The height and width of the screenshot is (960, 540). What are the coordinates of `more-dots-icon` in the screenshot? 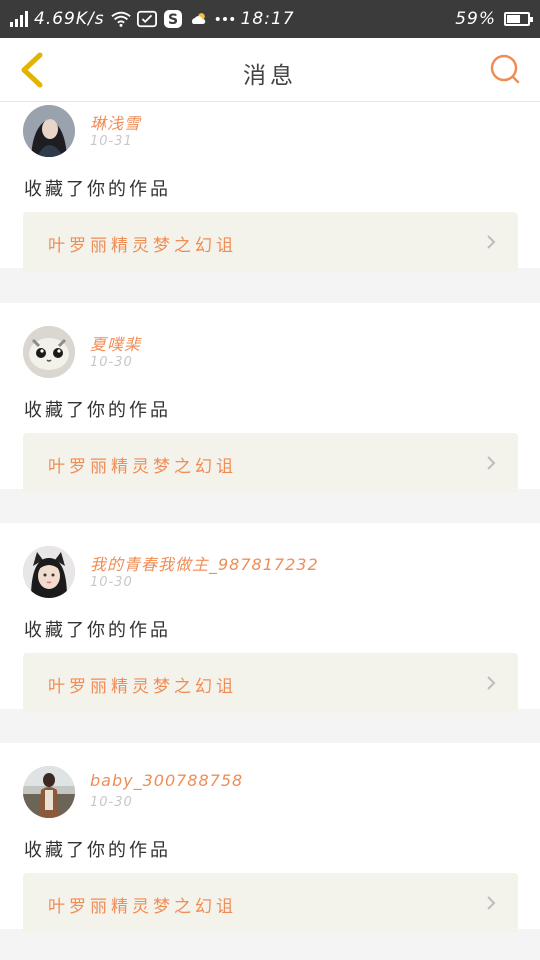 It's located at (225, 19).